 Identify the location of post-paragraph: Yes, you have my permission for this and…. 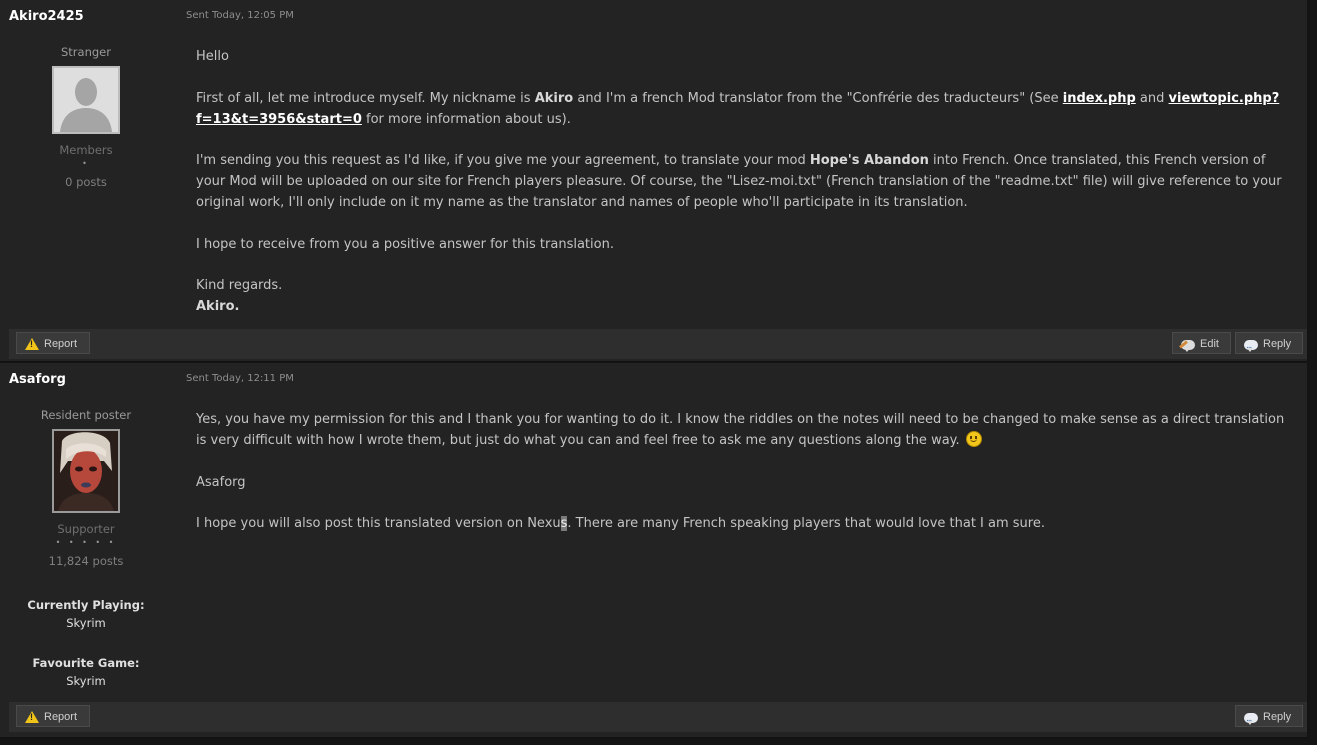
(743, 430).